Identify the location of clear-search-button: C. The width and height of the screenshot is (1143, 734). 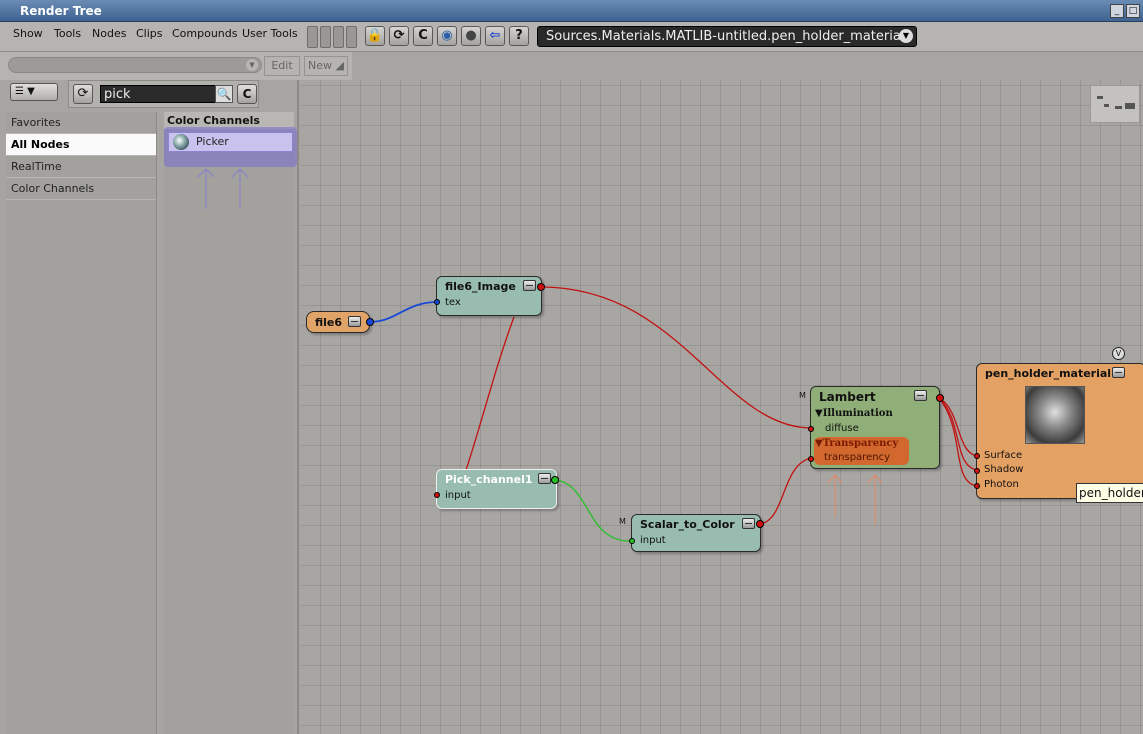
(247, 94).